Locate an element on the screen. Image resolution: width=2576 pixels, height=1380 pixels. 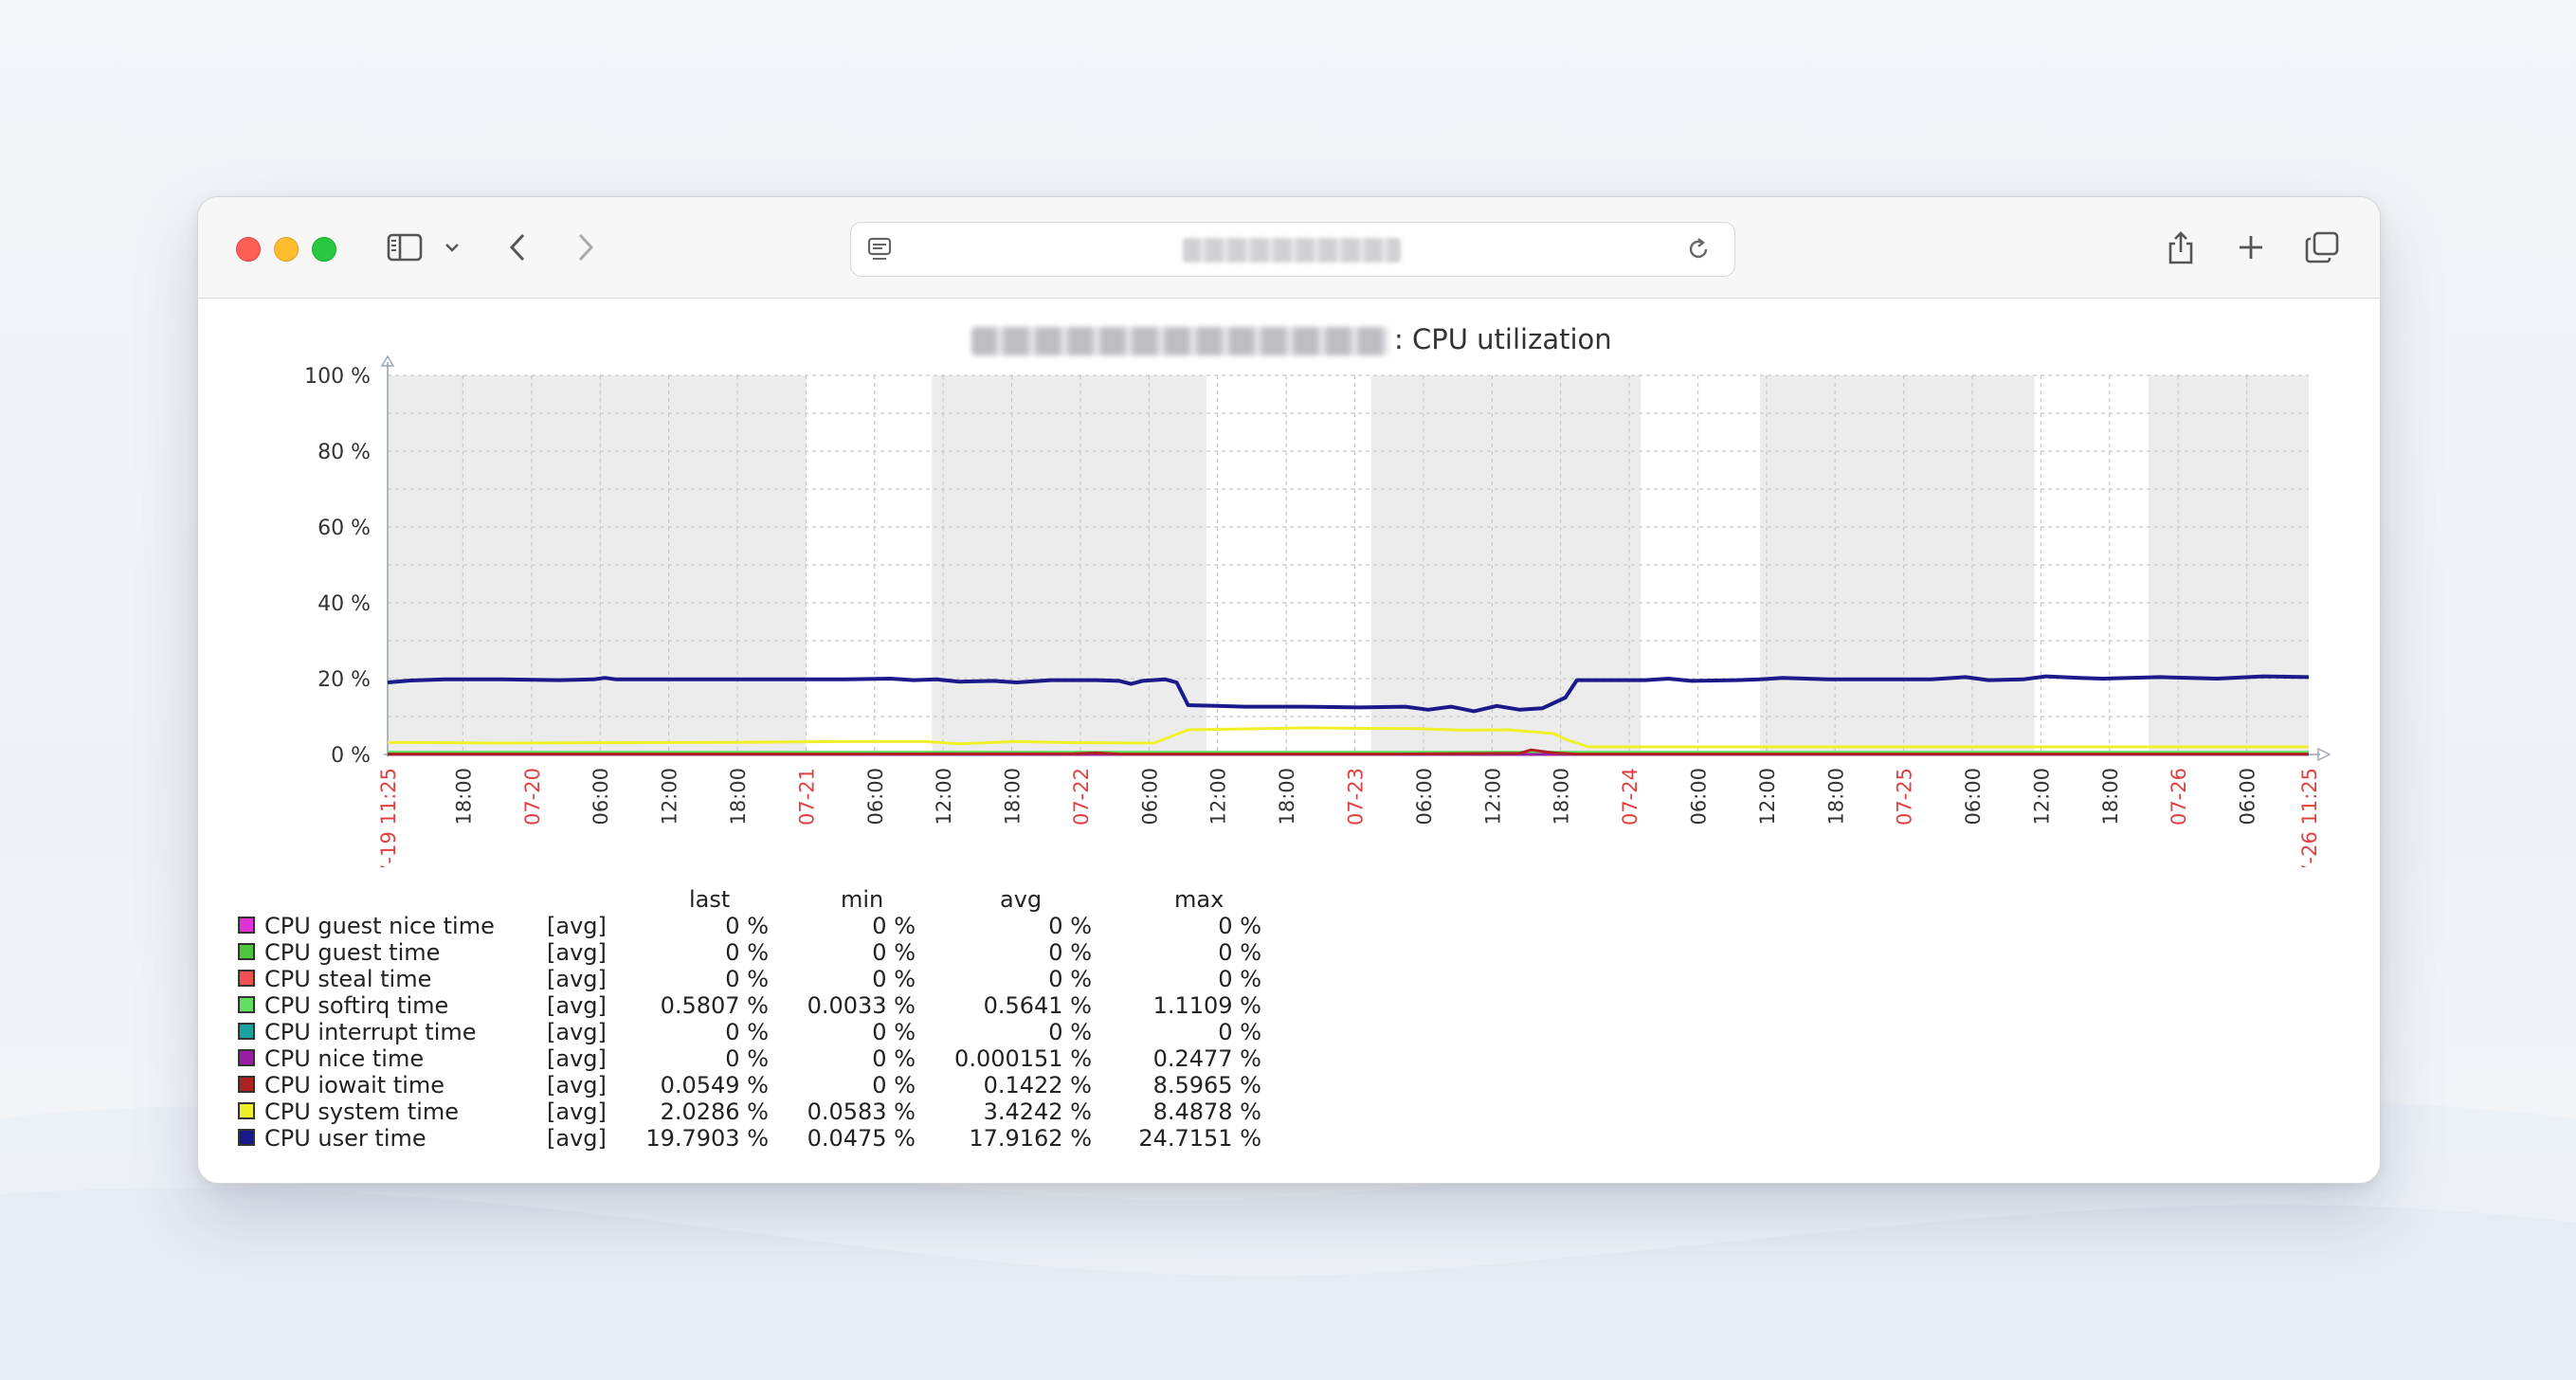
y-tick-label: 20 % is located at coordinates (344, 680).